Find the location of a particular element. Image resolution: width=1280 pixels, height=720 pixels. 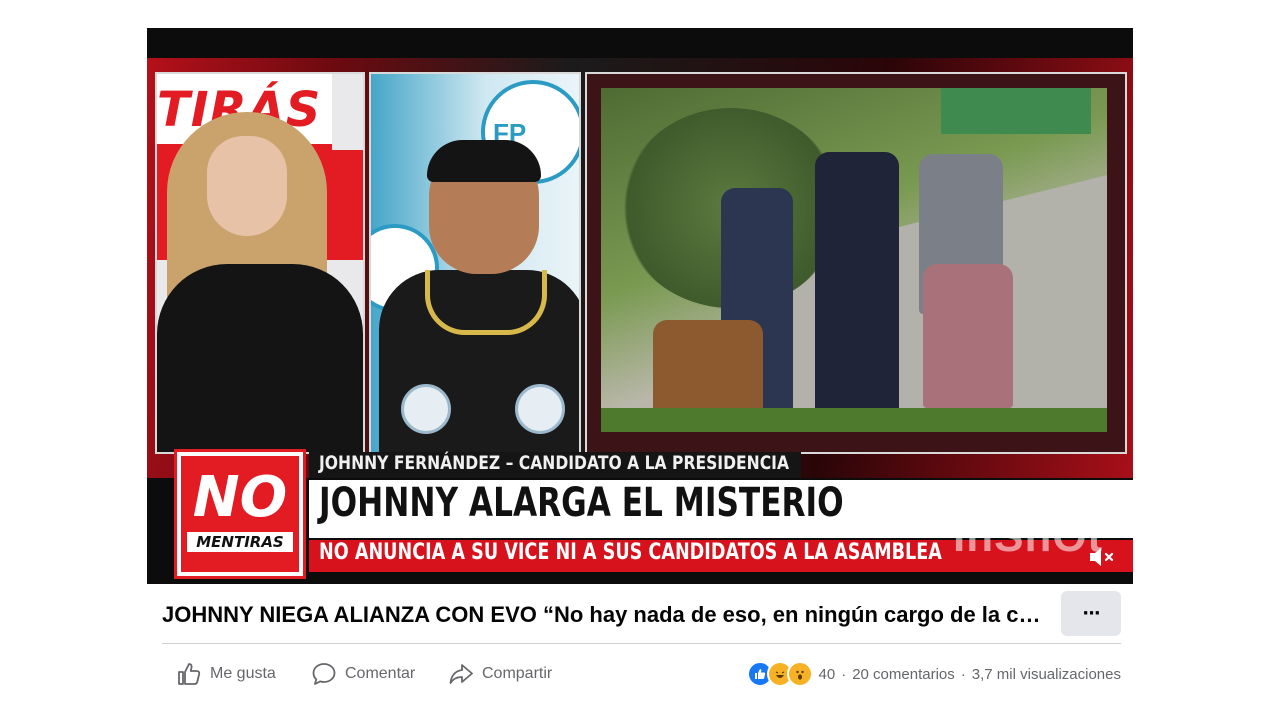

more-options-icon: ··· is located at coordinates (1091, 613).